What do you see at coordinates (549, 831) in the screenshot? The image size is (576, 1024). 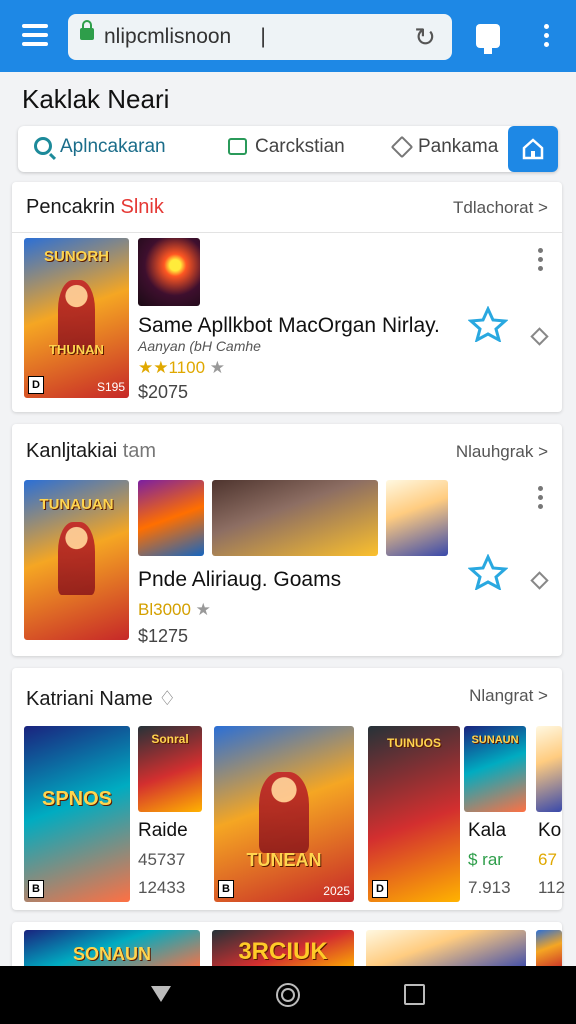 I see `tile-title: Ko` at bounding box center [549, 831].